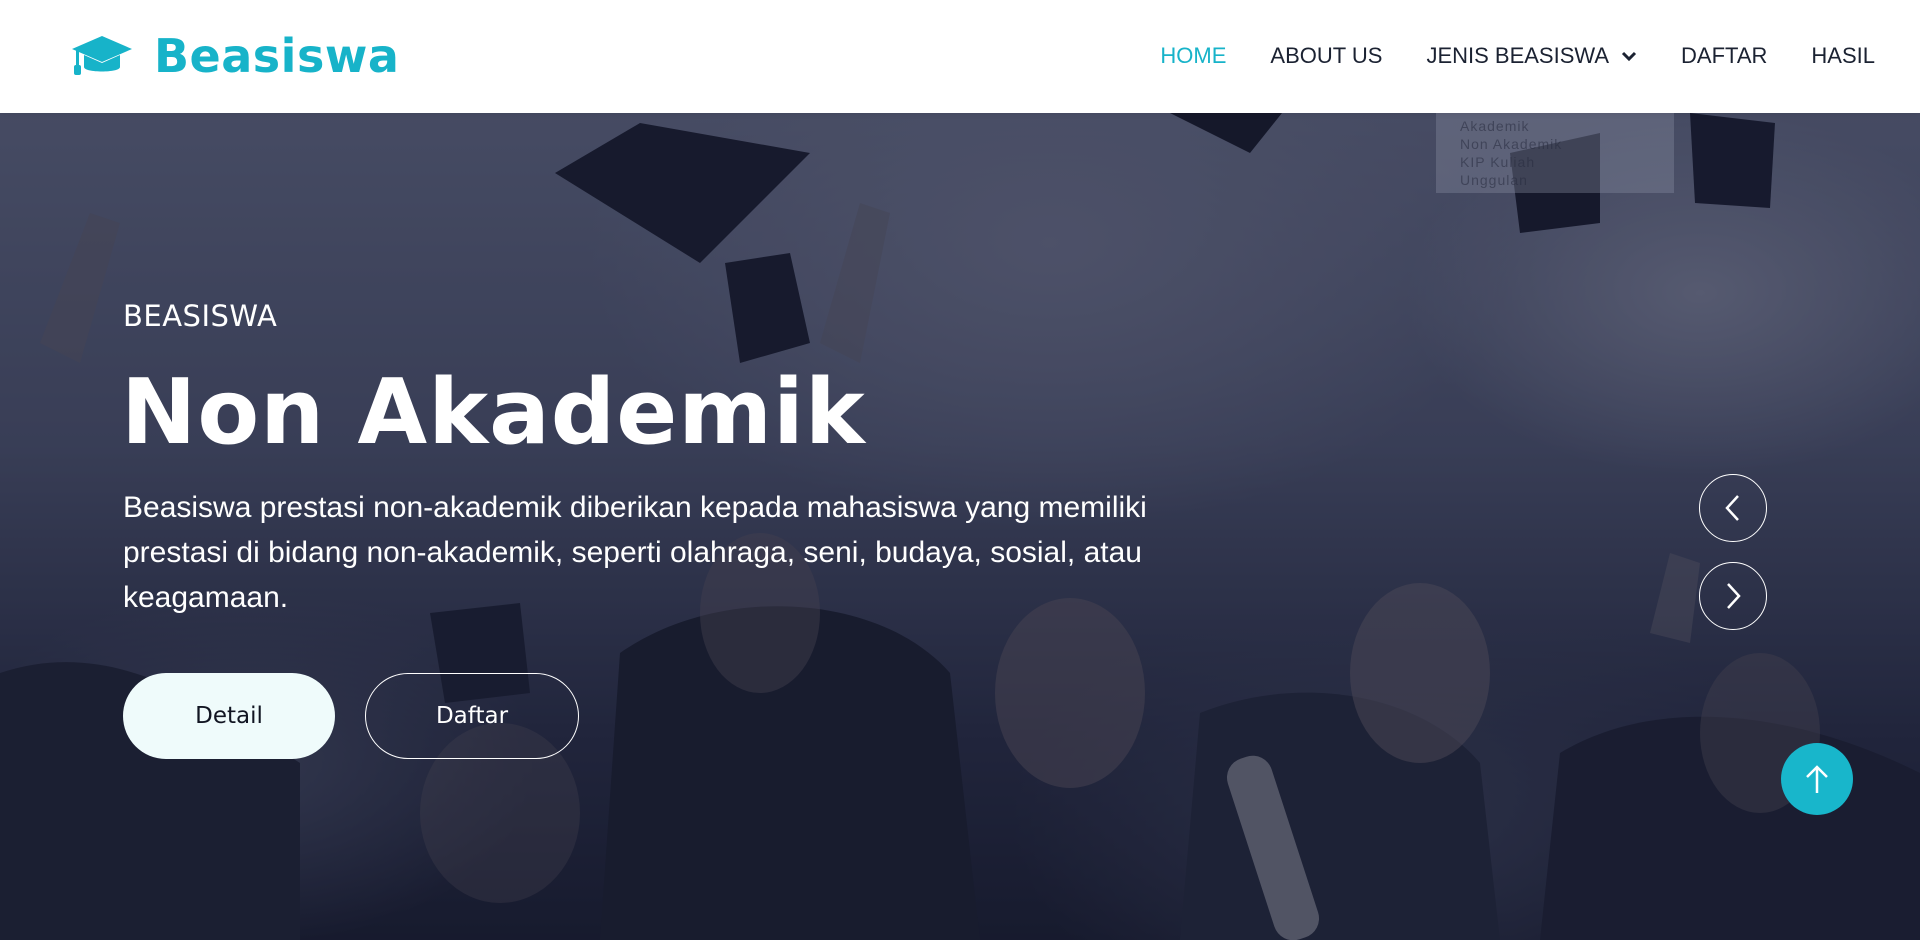 The image size is (1920, 940). What do you see at coordinates (1567, 144) in the screenshot?
I see `dropdown-item-non-akademik: Non Akademik` at bounding box center [1567, 144].